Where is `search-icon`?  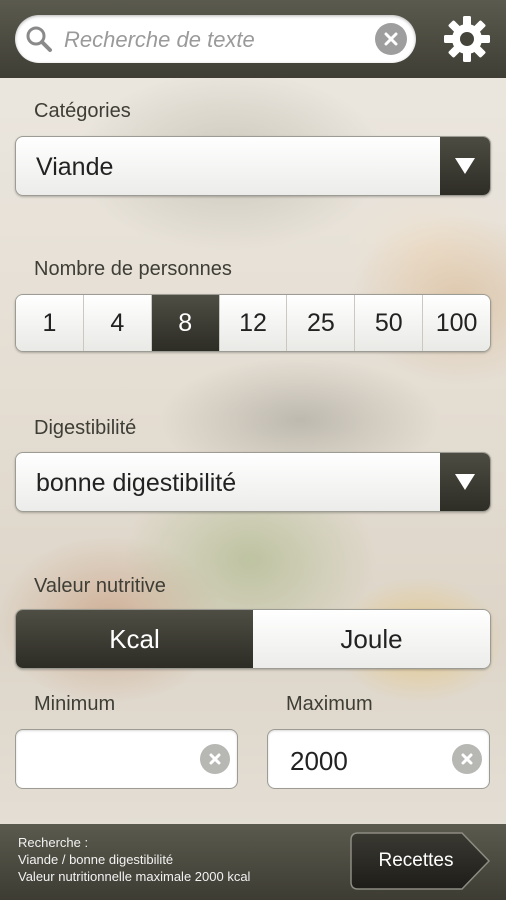
search-icon is located at coordinates (39, 39).